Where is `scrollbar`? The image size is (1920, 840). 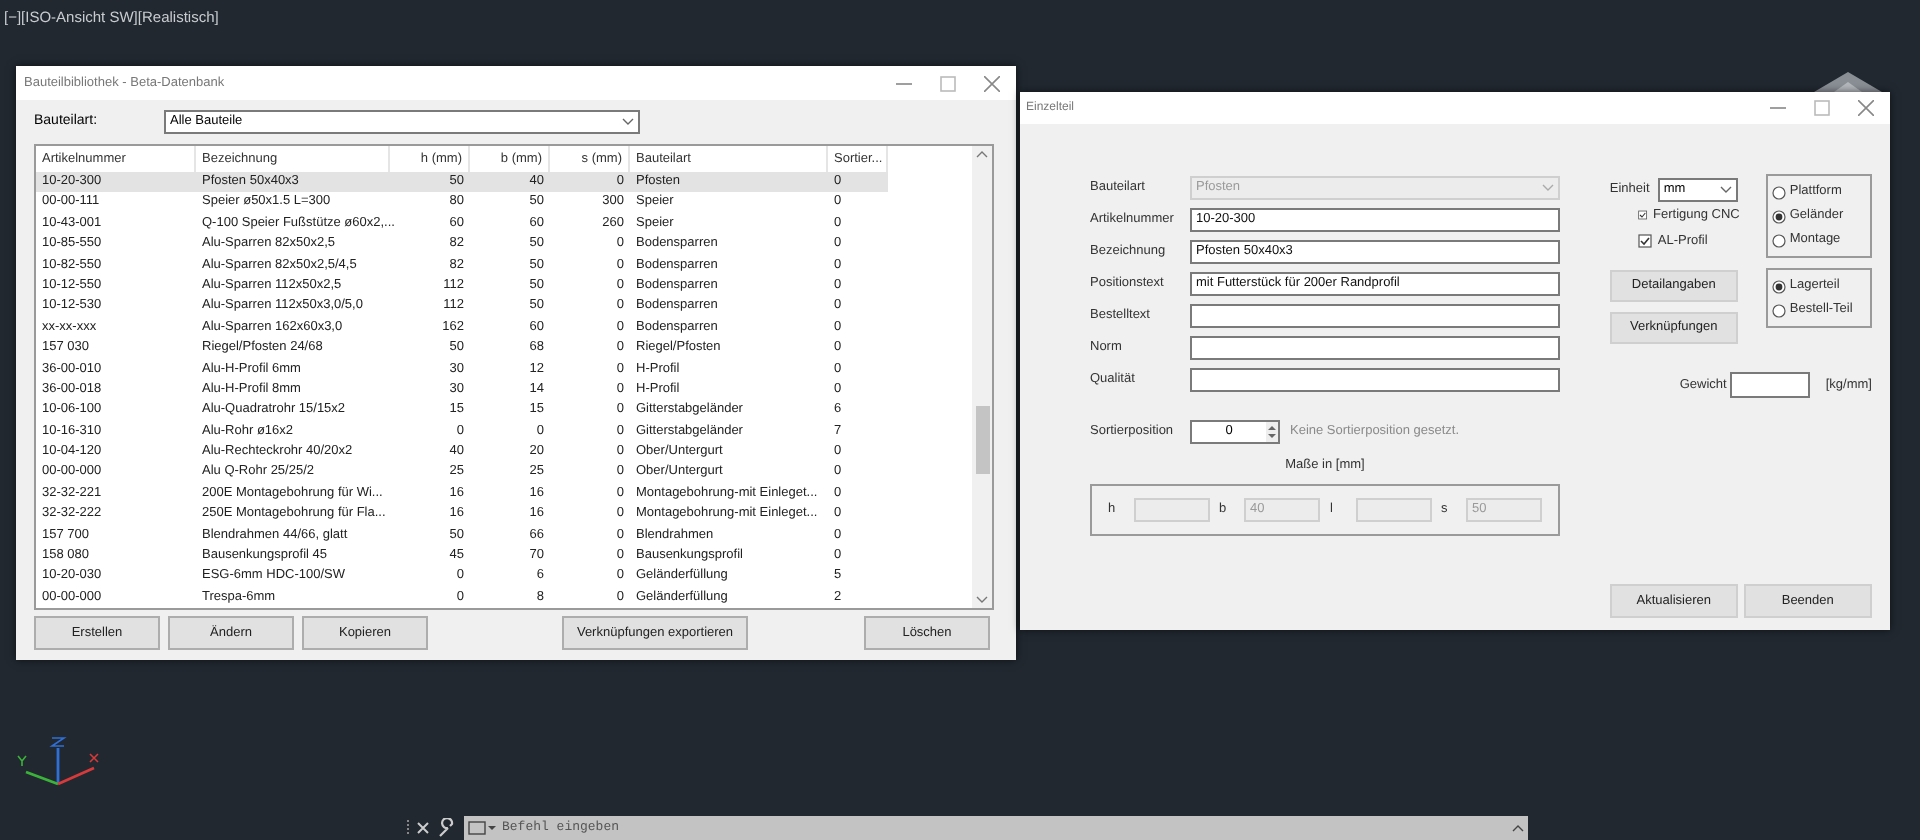 scrollbar is located at coordinates (982, 377).